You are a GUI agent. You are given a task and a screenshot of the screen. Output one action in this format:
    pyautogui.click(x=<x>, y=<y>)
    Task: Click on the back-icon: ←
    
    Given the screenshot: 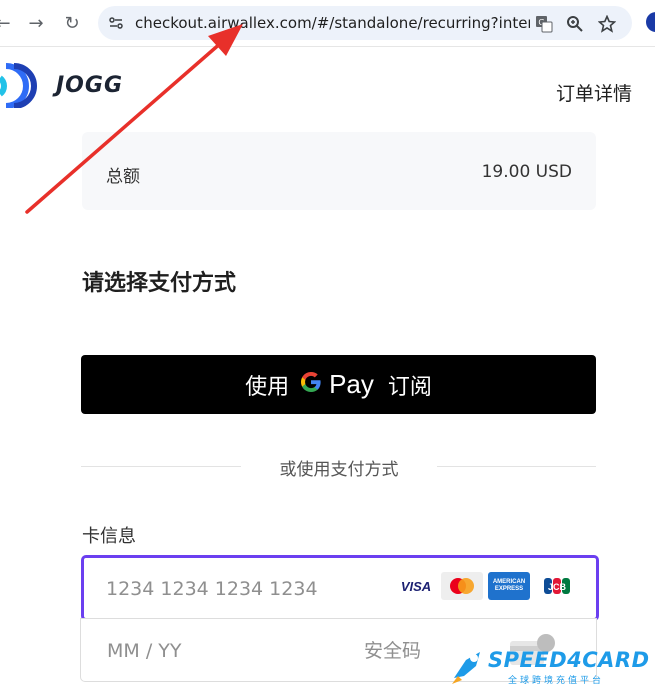 What is the action you would take?
    pyautogui.click(x=9, y=23)
    